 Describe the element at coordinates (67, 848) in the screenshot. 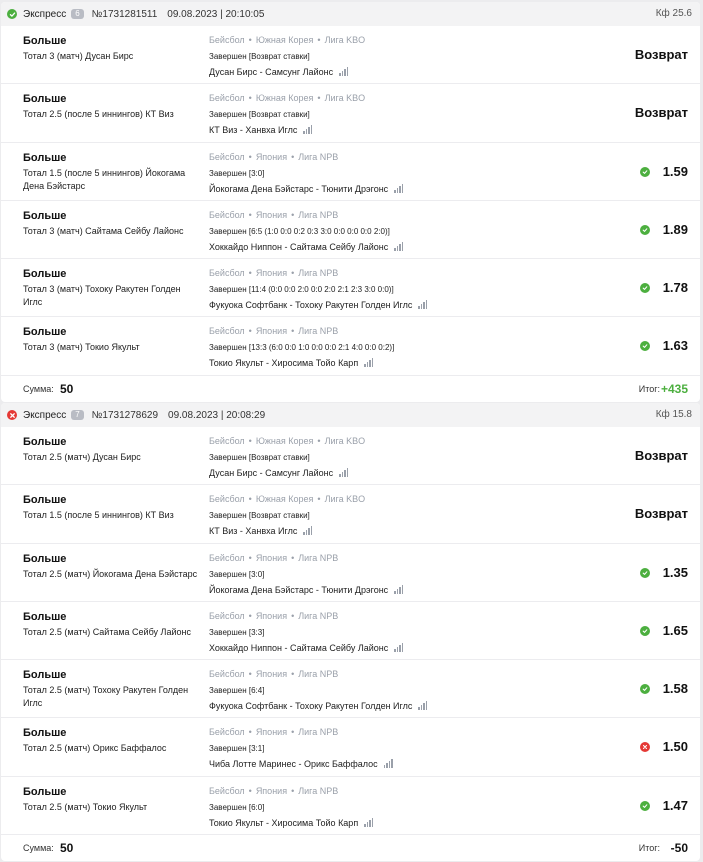

I see `stake-value: 50` at that location.